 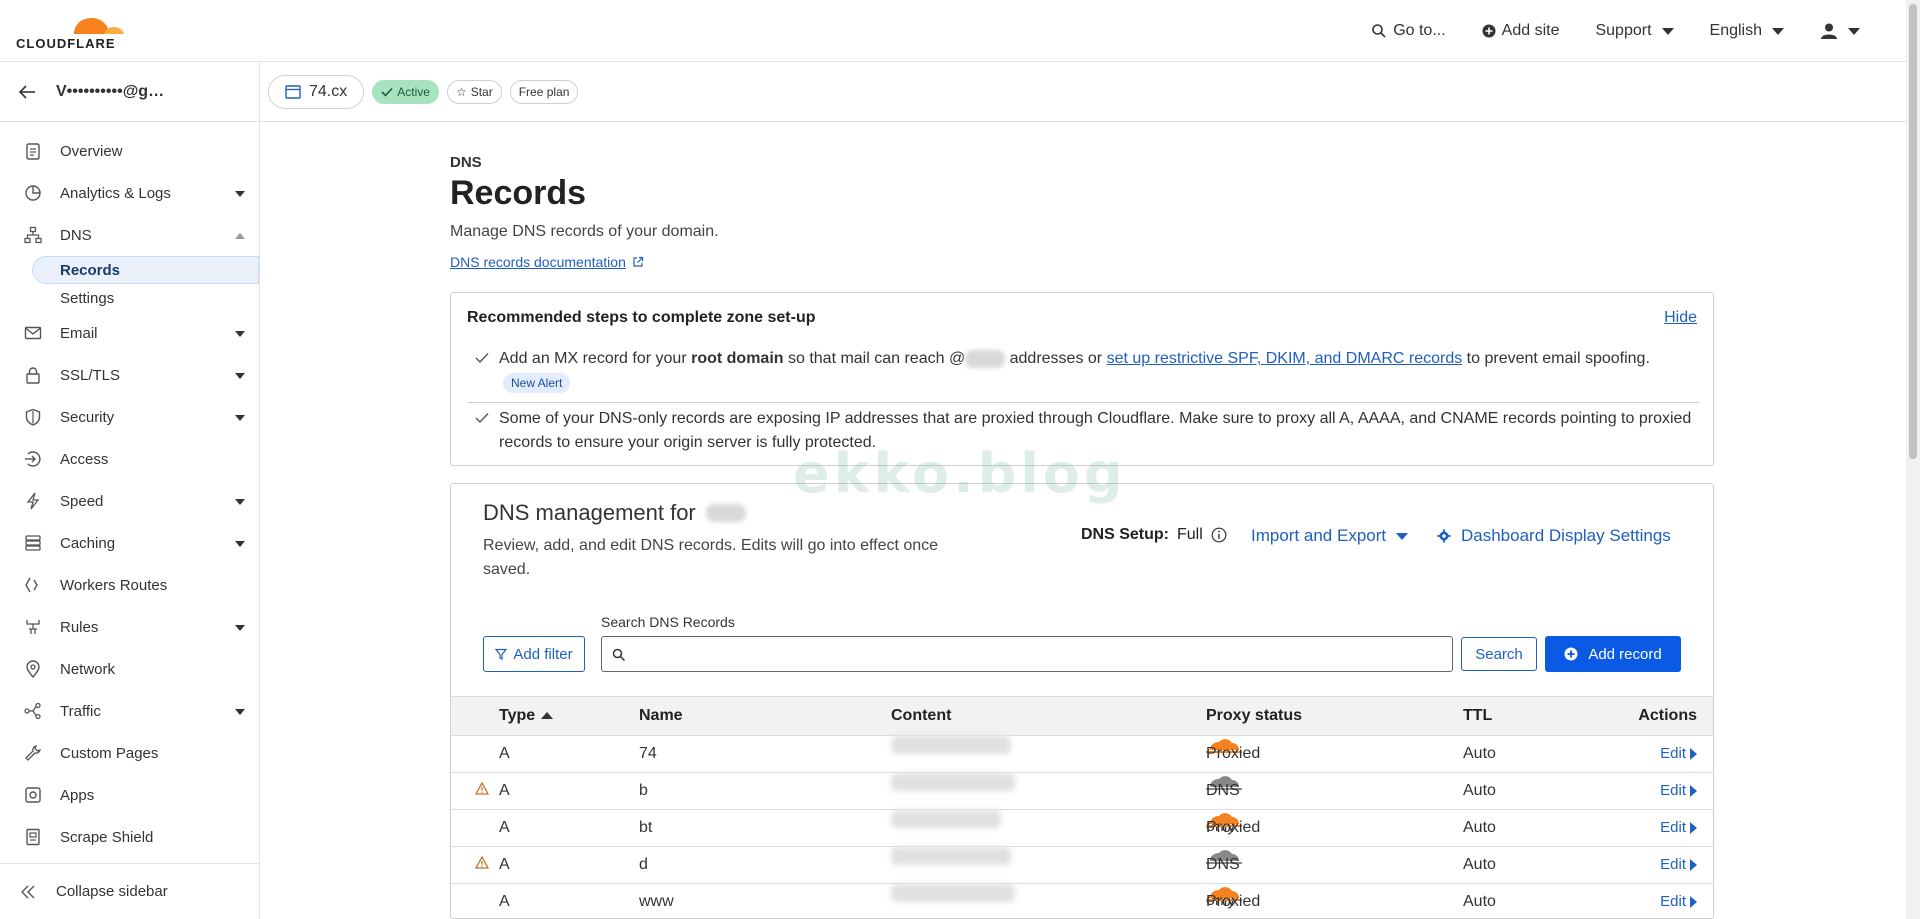 I want to click on cloudflare-logo: CLOUDFLARE, so click(x=71, y=31).